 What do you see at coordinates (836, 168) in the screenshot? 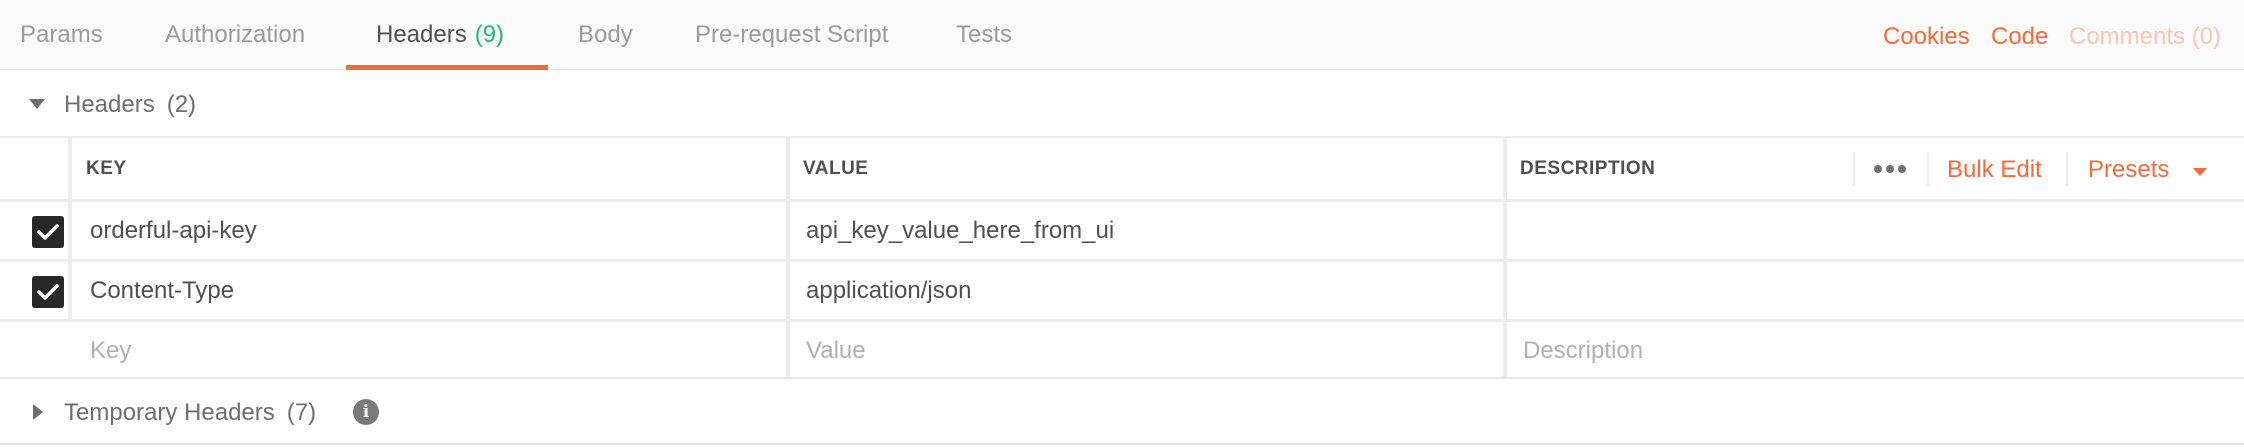
I see `column-header-value: VALUE` at bounding box center [836, 168].